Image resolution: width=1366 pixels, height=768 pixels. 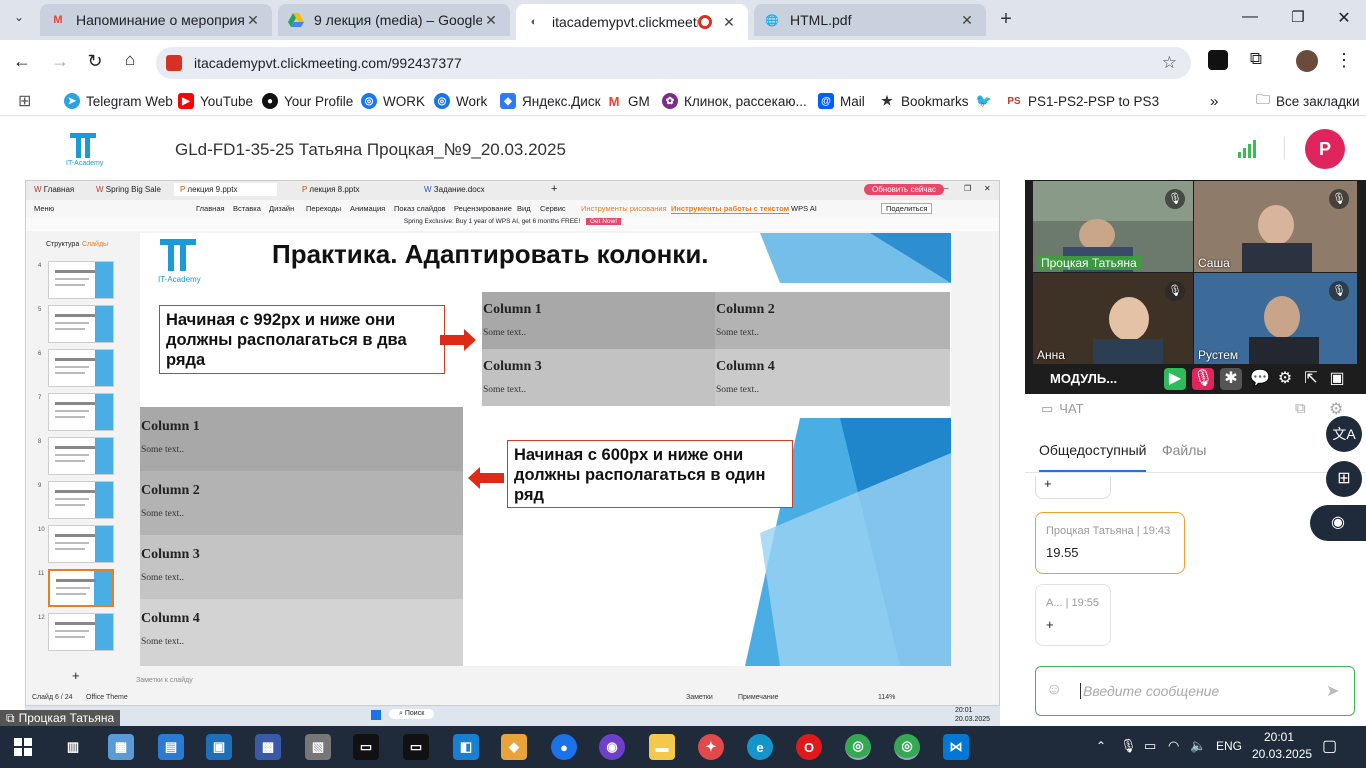 I want to click on settings-gear-icon: ⚙, so click(x=1285, y=379).